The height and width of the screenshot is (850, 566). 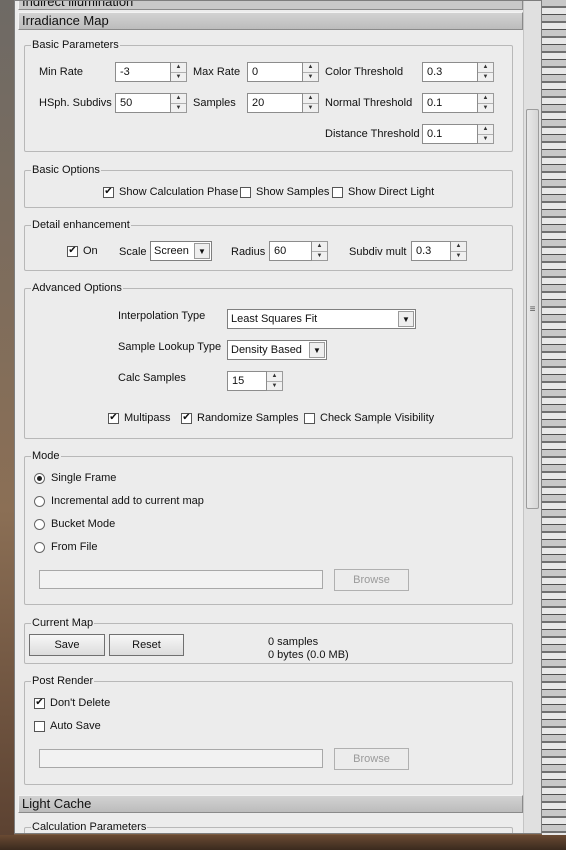 I want to click on calc-samples-spin-buttons: ▲ ▼, so click(x=275, y=381).